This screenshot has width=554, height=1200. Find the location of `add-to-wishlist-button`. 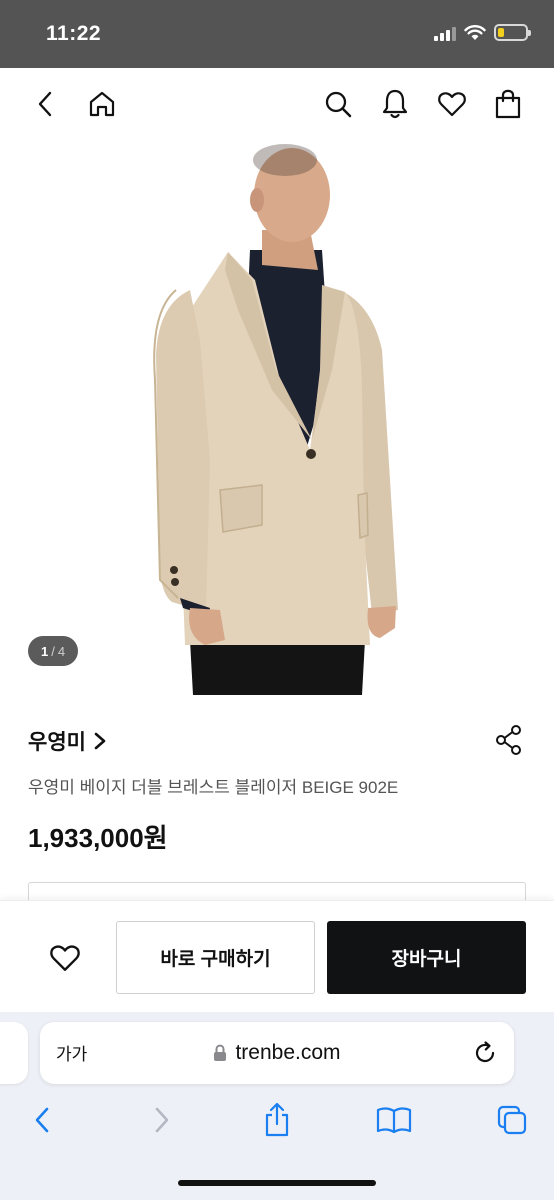

add-to-wishlist-button is located at coordinates (65, 958).